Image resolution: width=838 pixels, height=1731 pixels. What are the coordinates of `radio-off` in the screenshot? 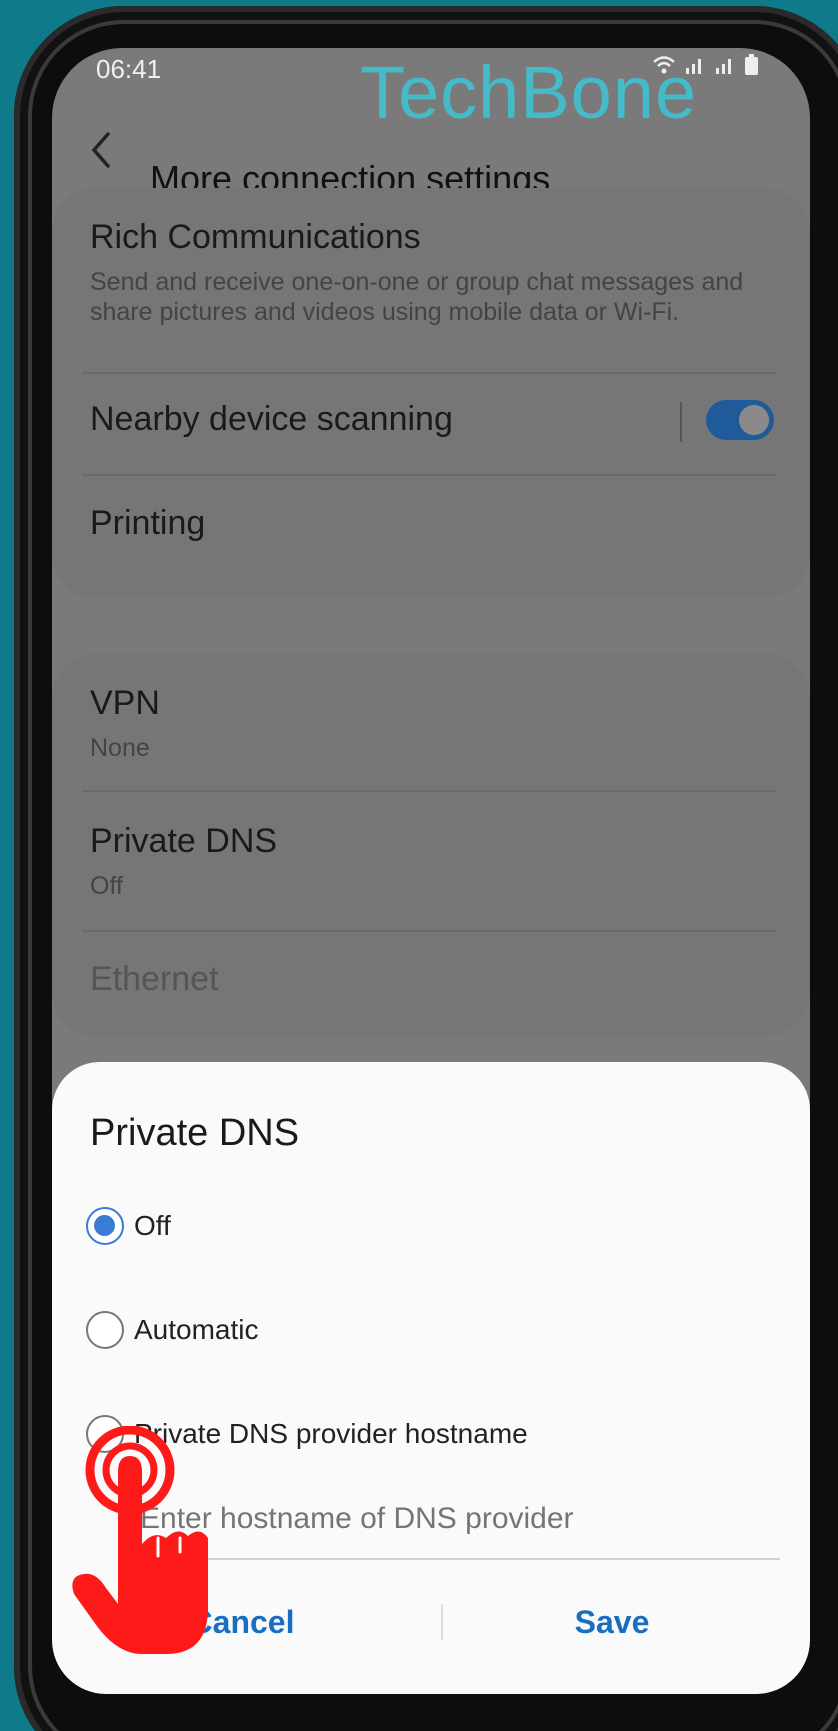 It's located at (105, 1226).